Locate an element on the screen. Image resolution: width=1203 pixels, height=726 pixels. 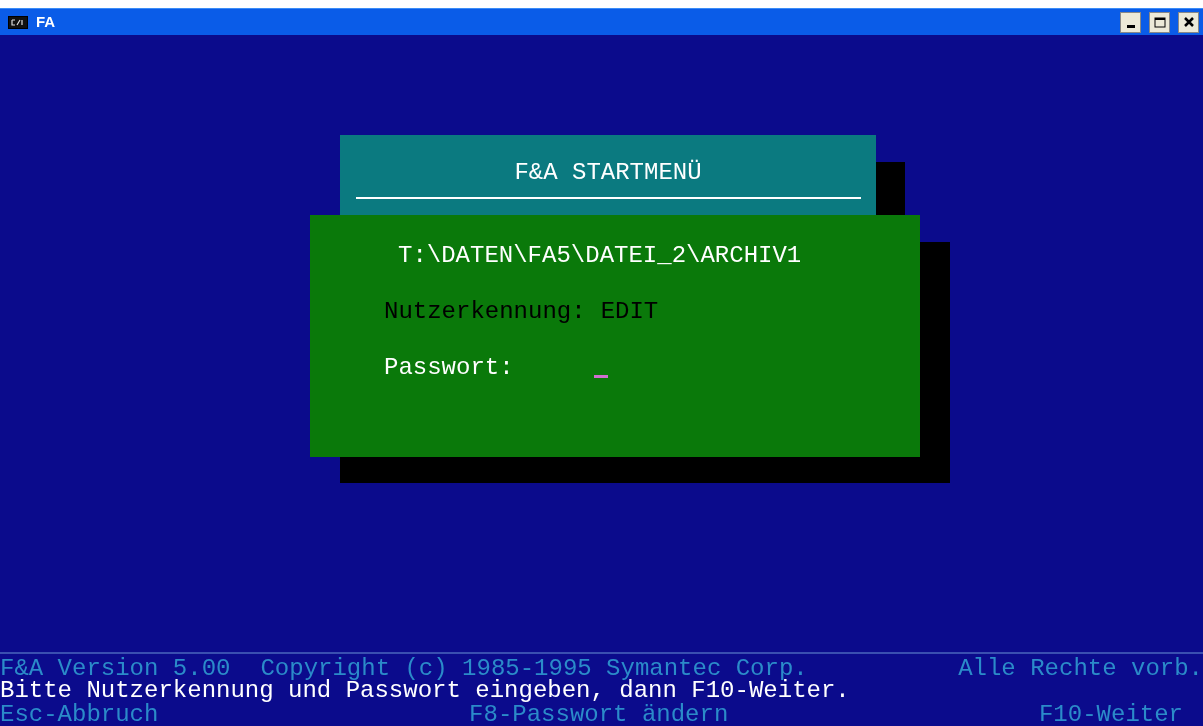
maximize-icon is located at coordinates (1159, 22).